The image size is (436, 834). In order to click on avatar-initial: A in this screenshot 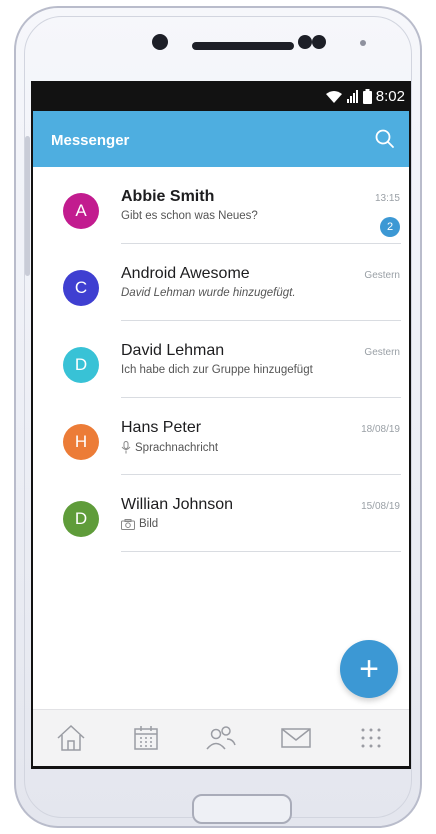, I will do `click(81, 210)`.